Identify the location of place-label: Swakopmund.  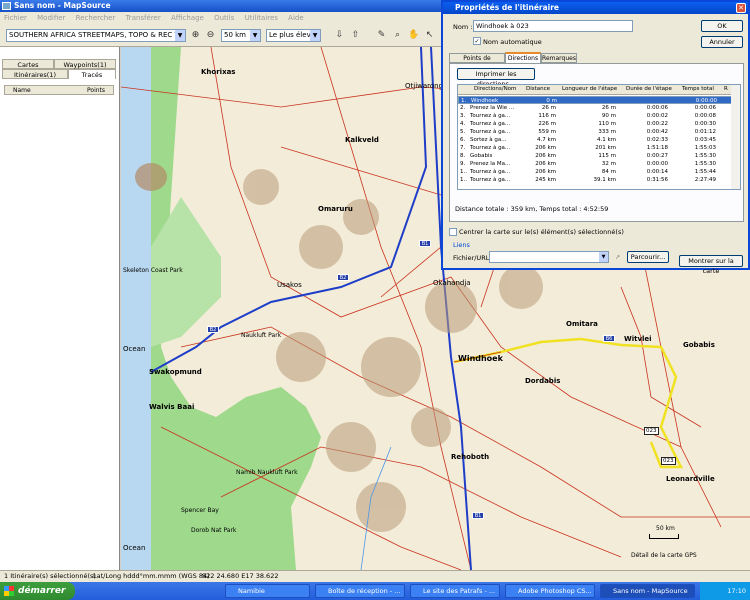
(175, 372).